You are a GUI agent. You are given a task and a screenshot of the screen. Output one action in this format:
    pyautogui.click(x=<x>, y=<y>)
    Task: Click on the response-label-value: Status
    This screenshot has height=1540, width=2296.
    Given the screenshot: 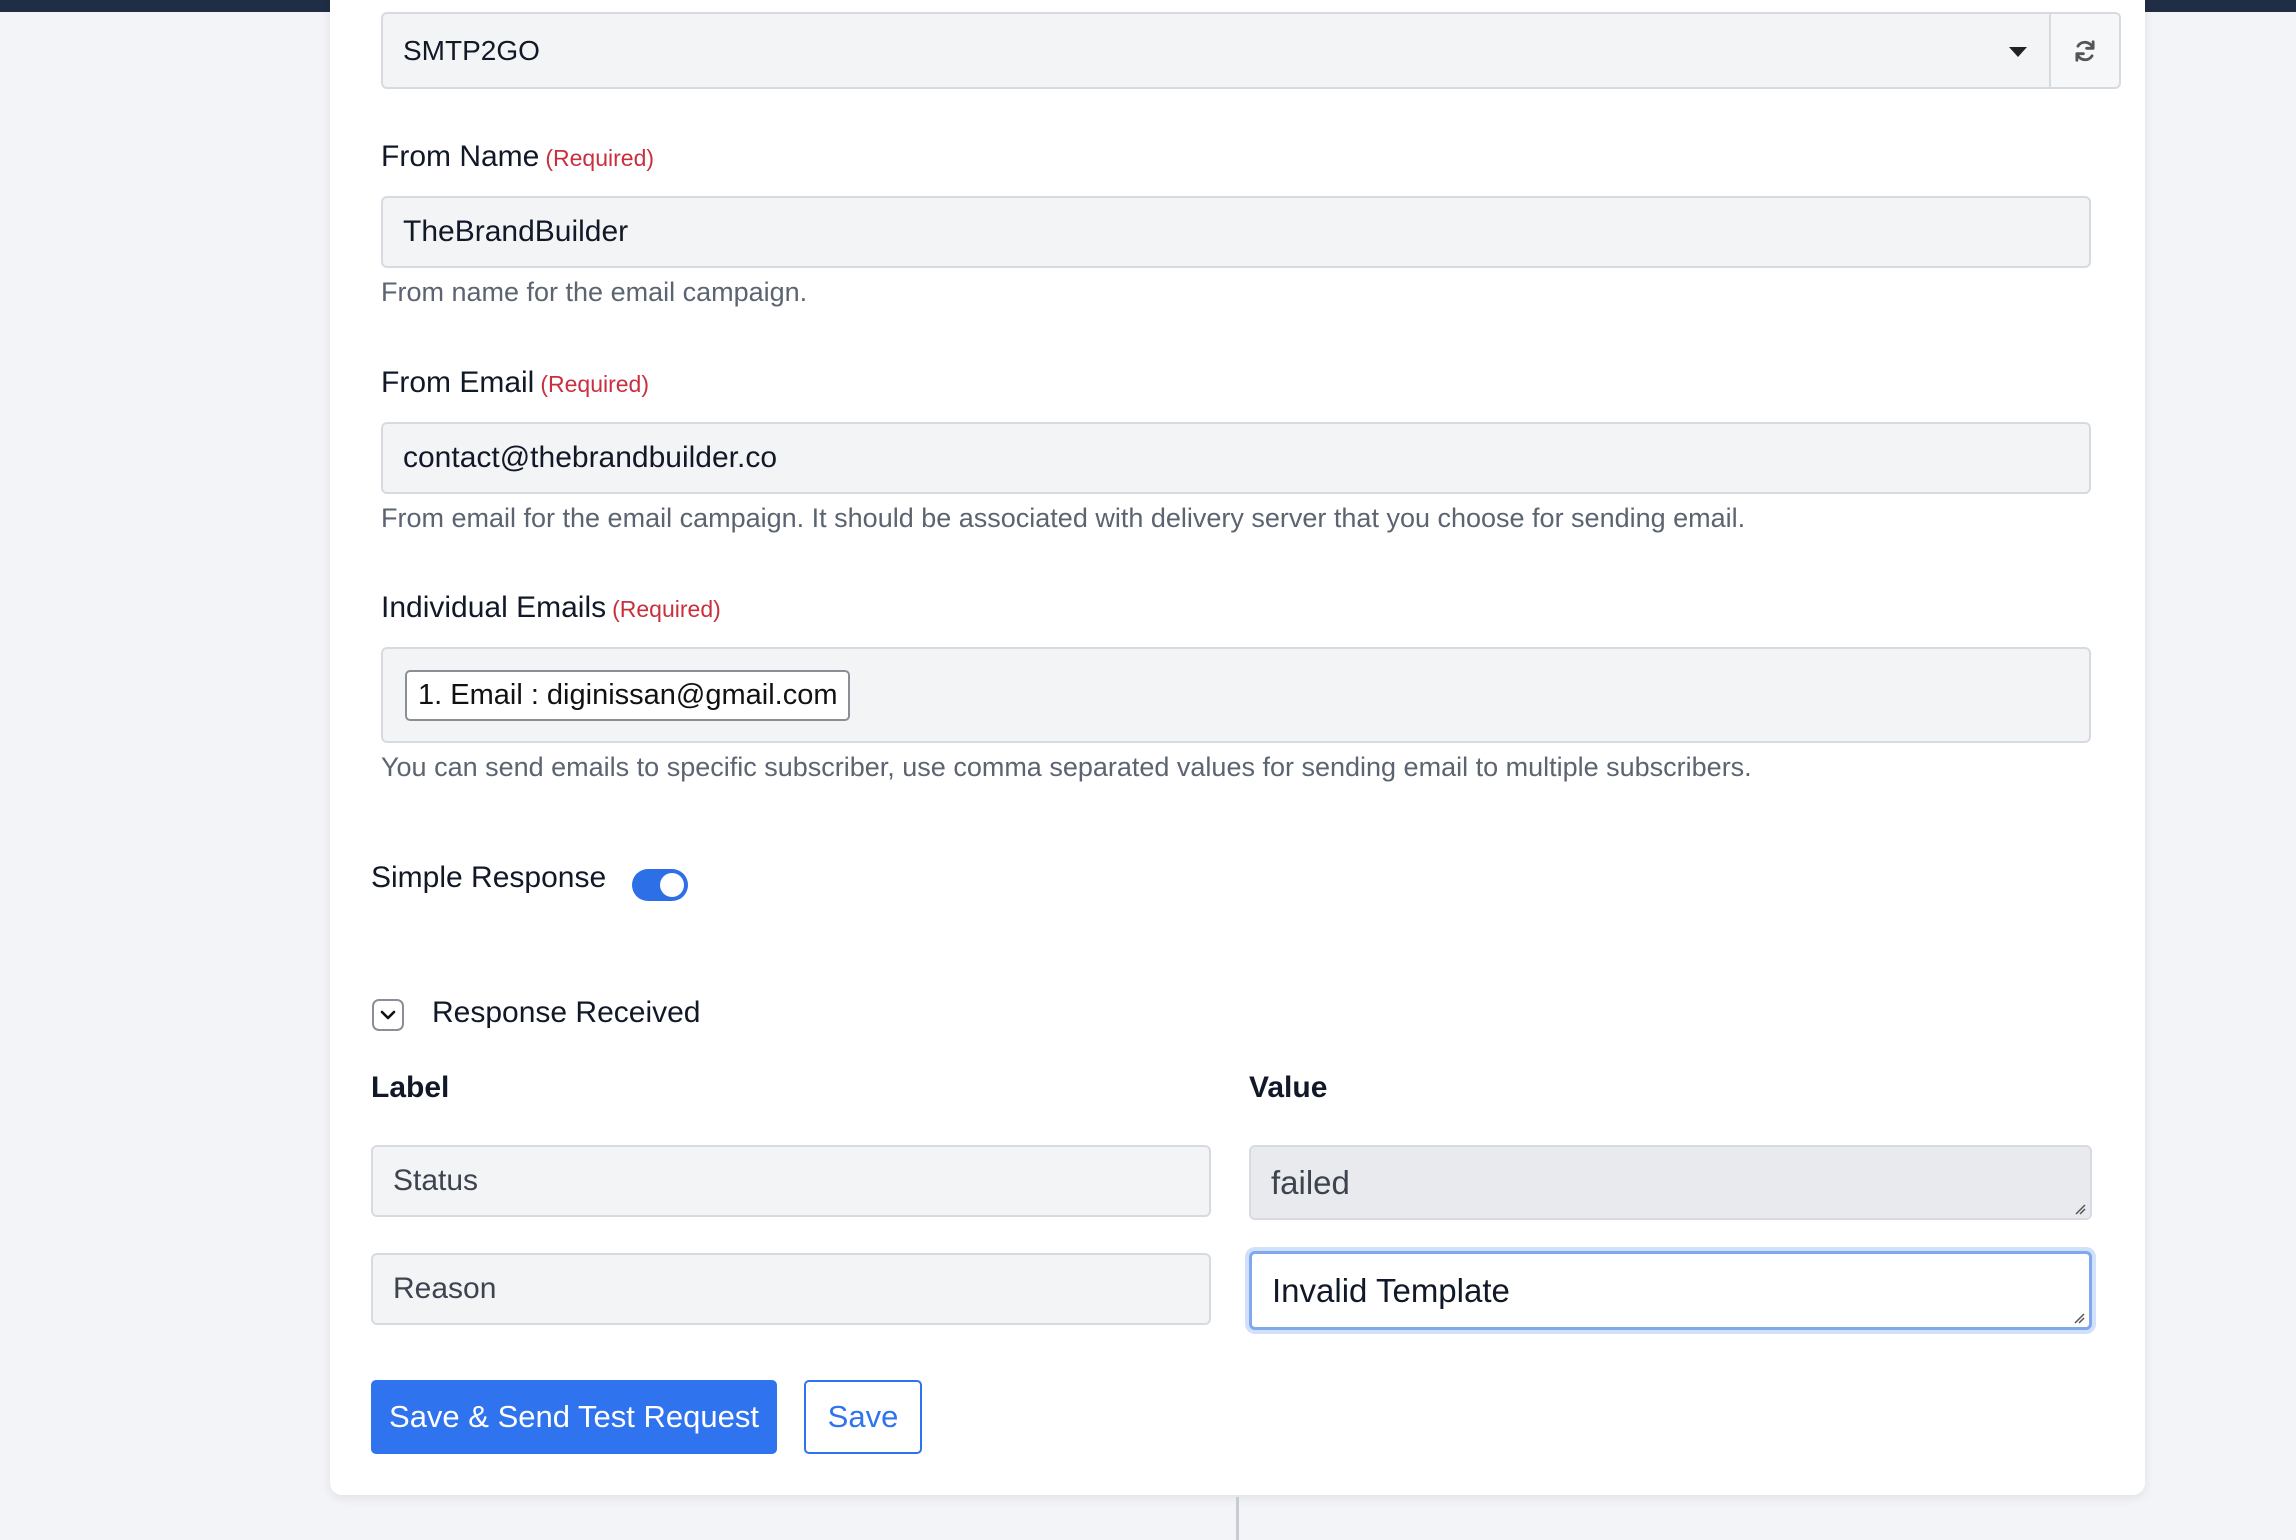 What is the action you would take?
    pyautogui.click(x=436, y=1180)
    